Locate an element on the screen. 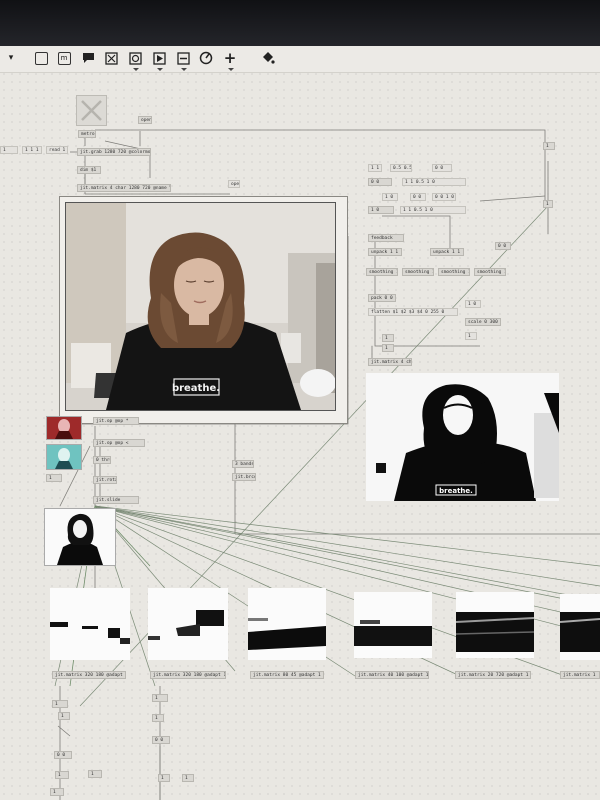  camera-image: breathe. is located at coordinates (200, 306).